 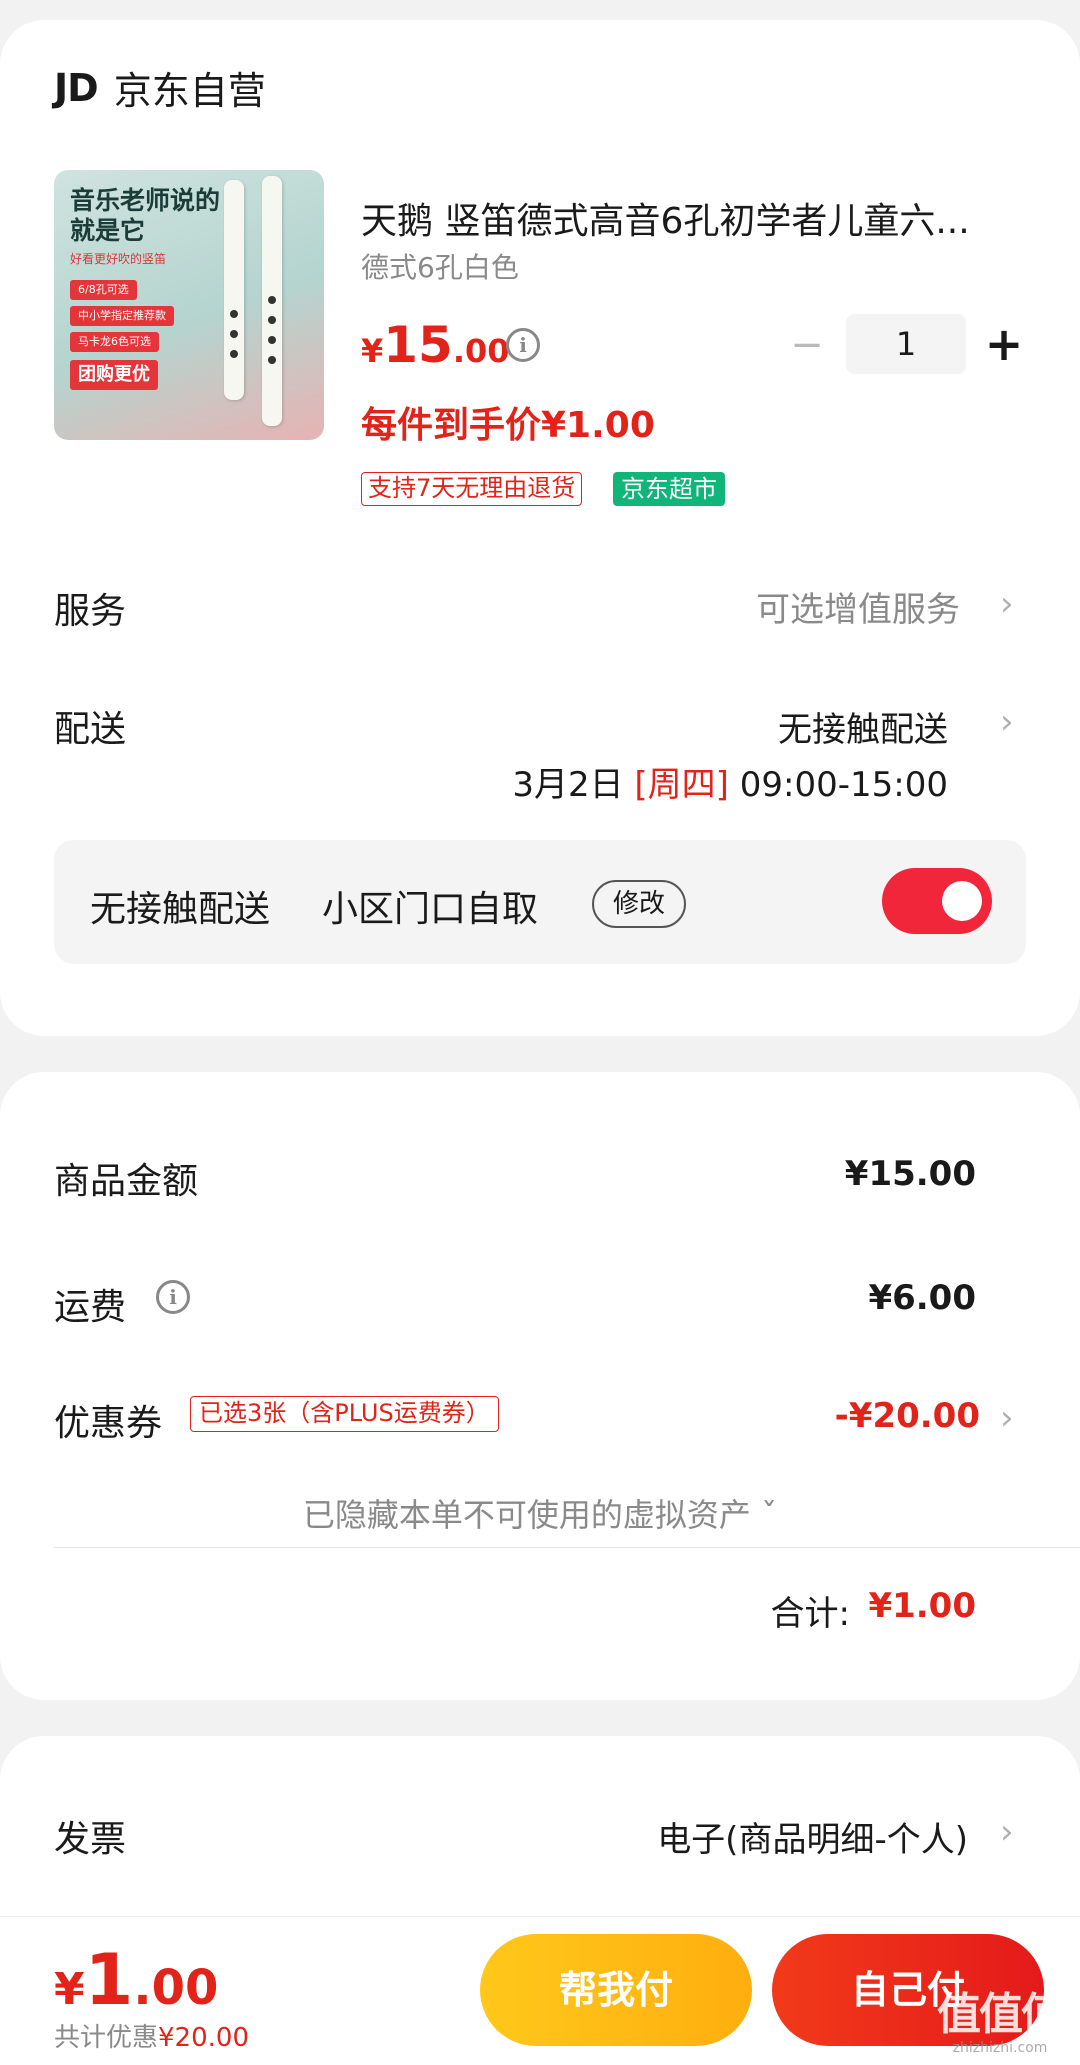 What do you see at coordinates (440, 267) in the screenshot?
I see `product-spec: 德式6孔白色` at bounding box center [440, 267].